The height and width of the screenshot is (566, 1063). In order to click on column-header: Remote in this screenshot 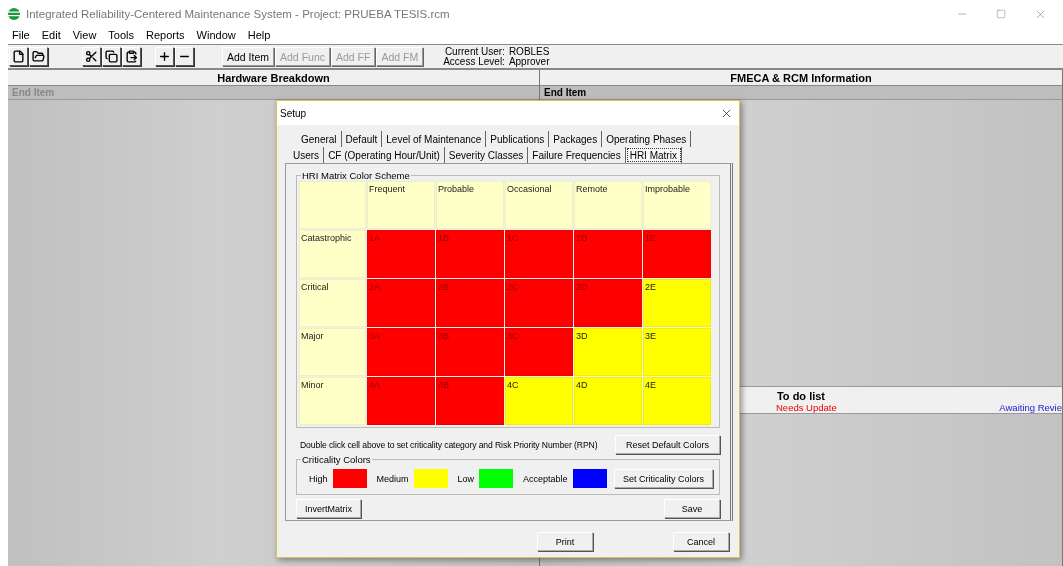, I will do `click(608, 205)`.